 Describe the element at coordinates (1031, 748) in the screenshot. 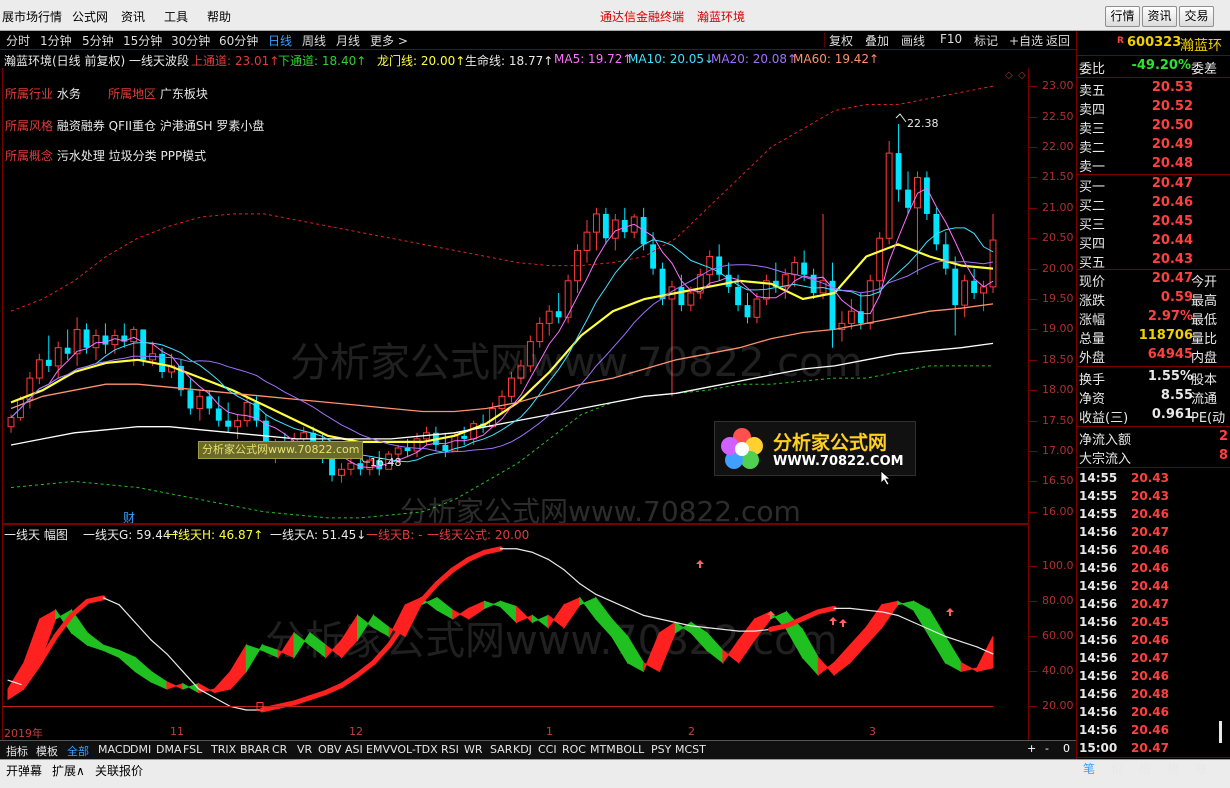

I see `zoom-in-button: +` at that location.